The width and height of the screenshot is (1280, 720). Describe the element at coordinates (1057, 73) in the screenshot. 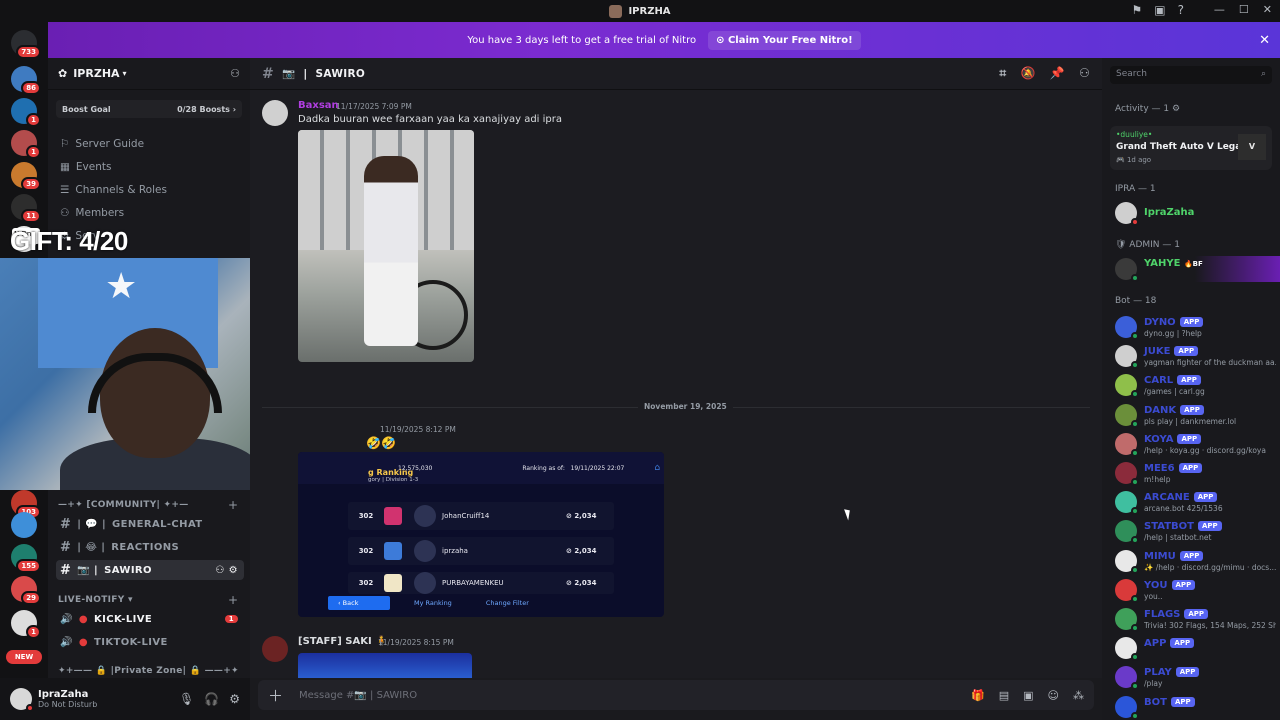

I see `pin-icon: 📌` at that location.